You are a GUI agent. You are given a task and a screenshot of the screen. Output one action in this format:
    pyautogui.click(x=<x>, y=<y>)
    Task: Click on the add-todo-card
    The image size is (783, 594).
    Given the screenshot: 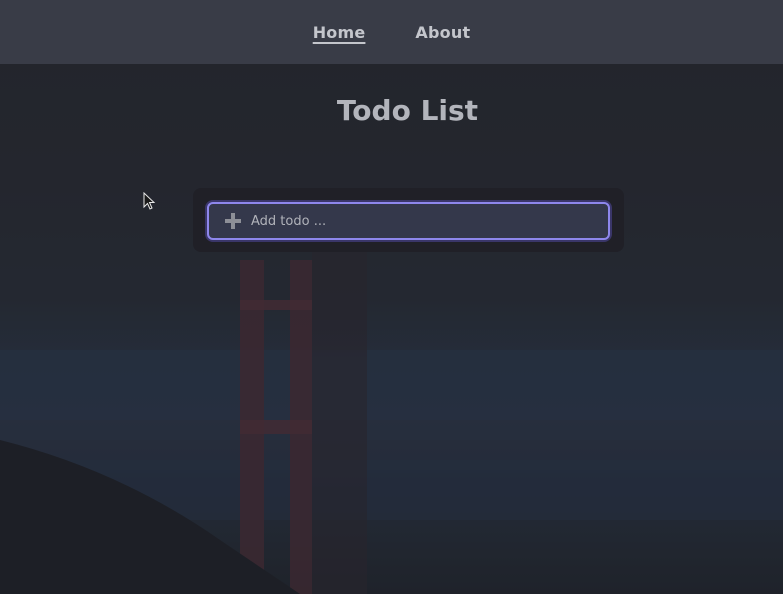 What is the action you would take?
    pyautogui.click(x=408, y=220)
    